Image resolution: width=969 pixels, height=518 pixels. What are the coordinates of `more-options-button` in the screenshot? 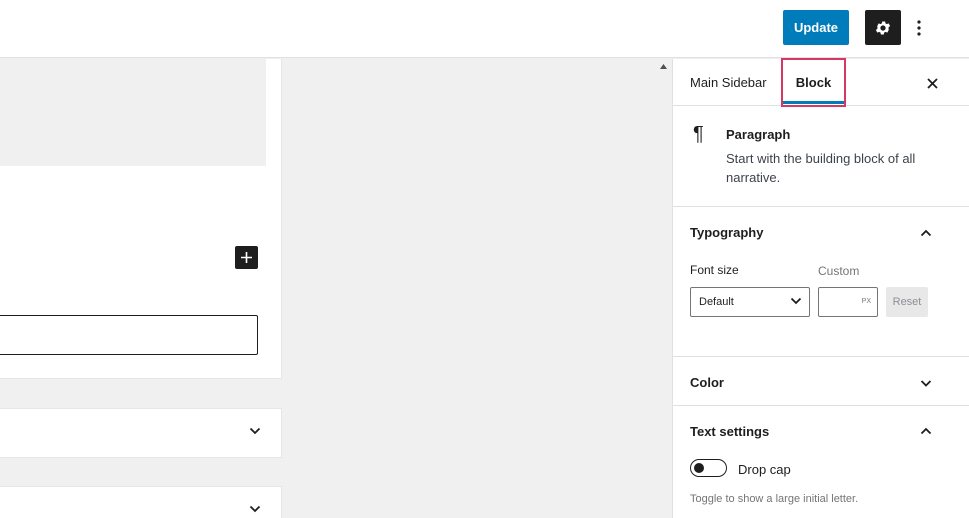 It's located at (919, 27).